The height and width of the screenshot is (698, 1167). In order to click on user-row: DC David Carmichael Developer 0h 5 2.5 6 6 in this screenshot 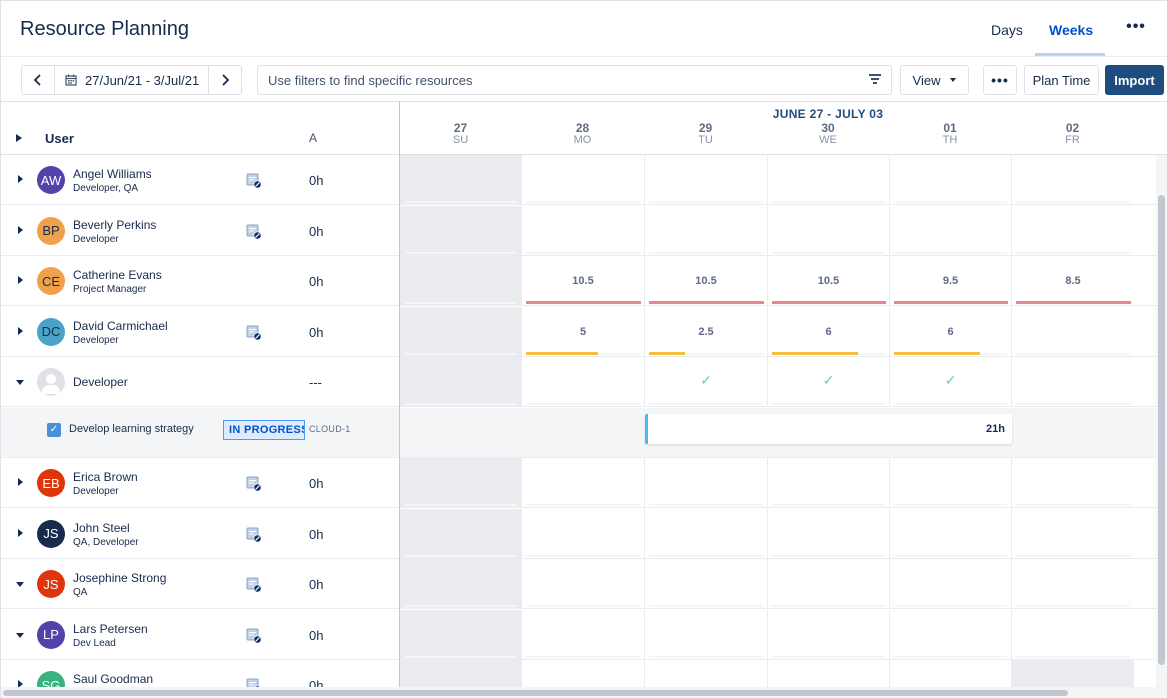, I will do `click(578, 331)`.